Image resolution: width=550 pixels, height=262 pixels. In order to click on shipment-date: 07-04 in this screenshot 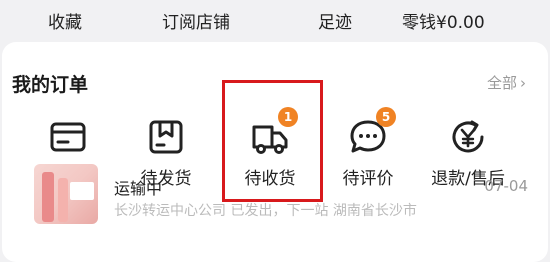, I will do `click(506, 186)`.